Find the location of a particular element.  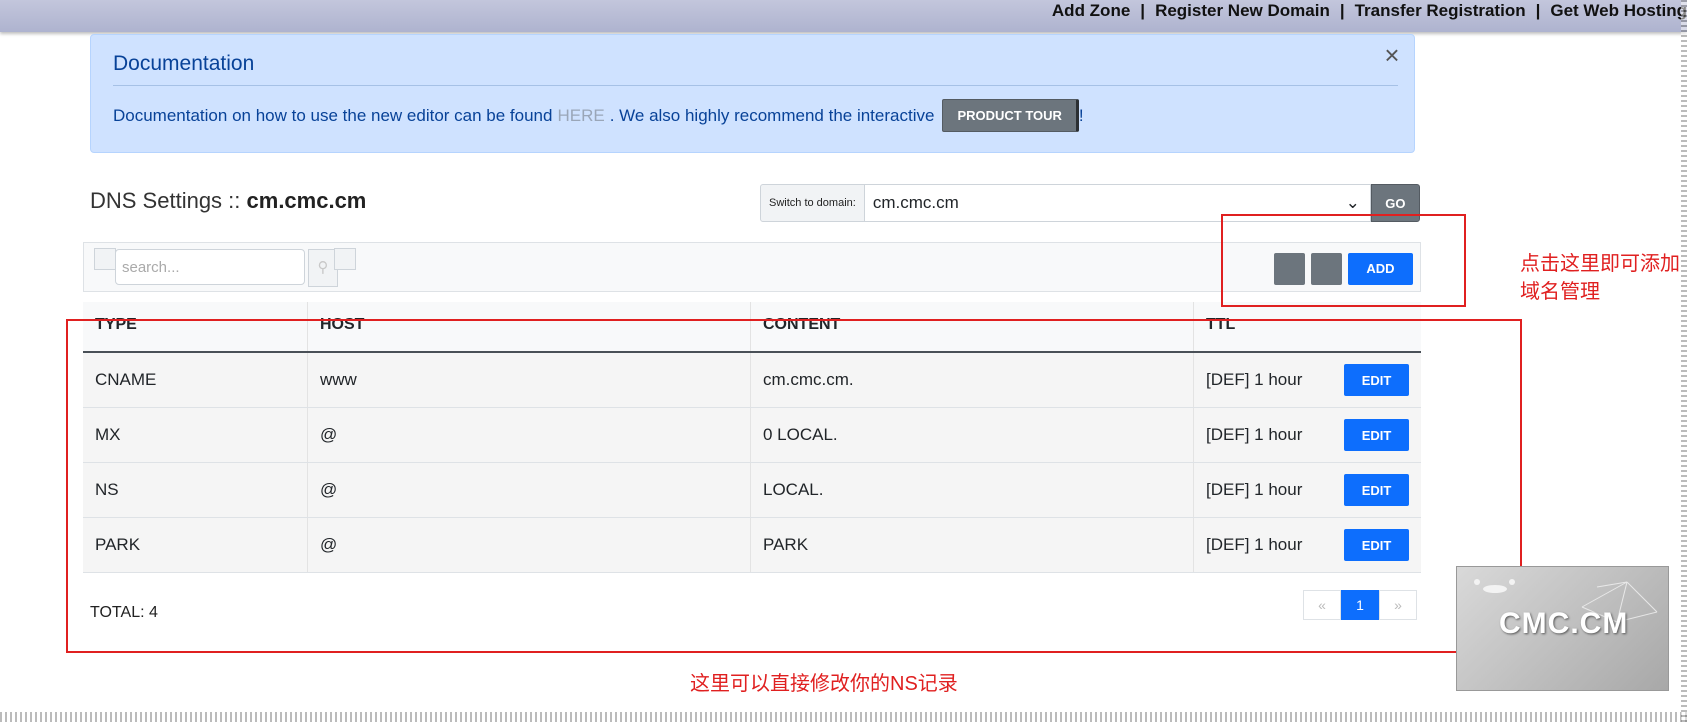

page-title: DNS Settings :: cm.cmc.cm is located at coordinates (228, 201).